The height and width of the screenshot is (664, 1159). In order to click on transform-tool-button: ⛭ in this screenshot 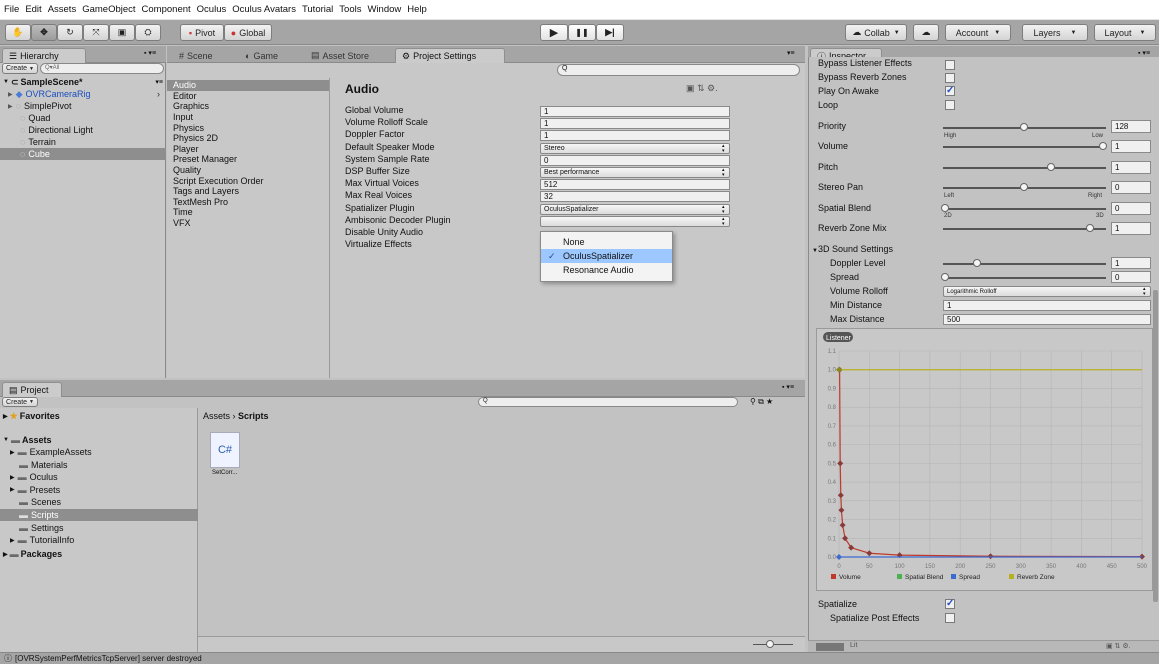, I will do `click(148, 32)`.